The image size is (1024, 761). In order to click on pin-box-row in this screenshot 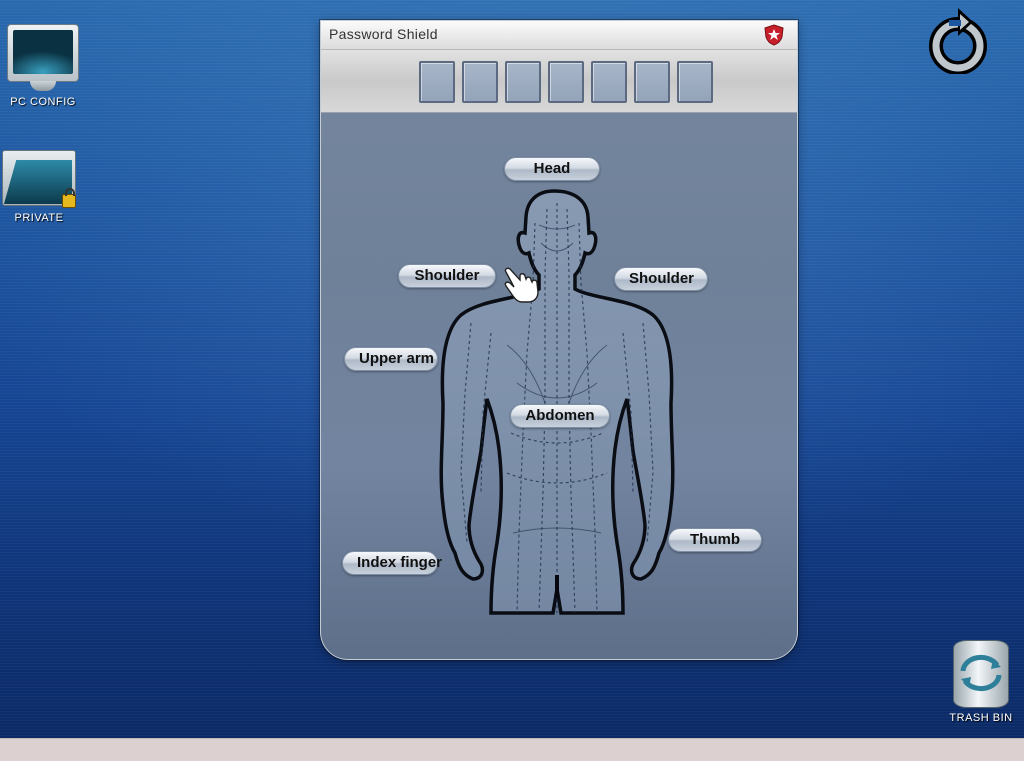, I will do `click(566, 82)`.